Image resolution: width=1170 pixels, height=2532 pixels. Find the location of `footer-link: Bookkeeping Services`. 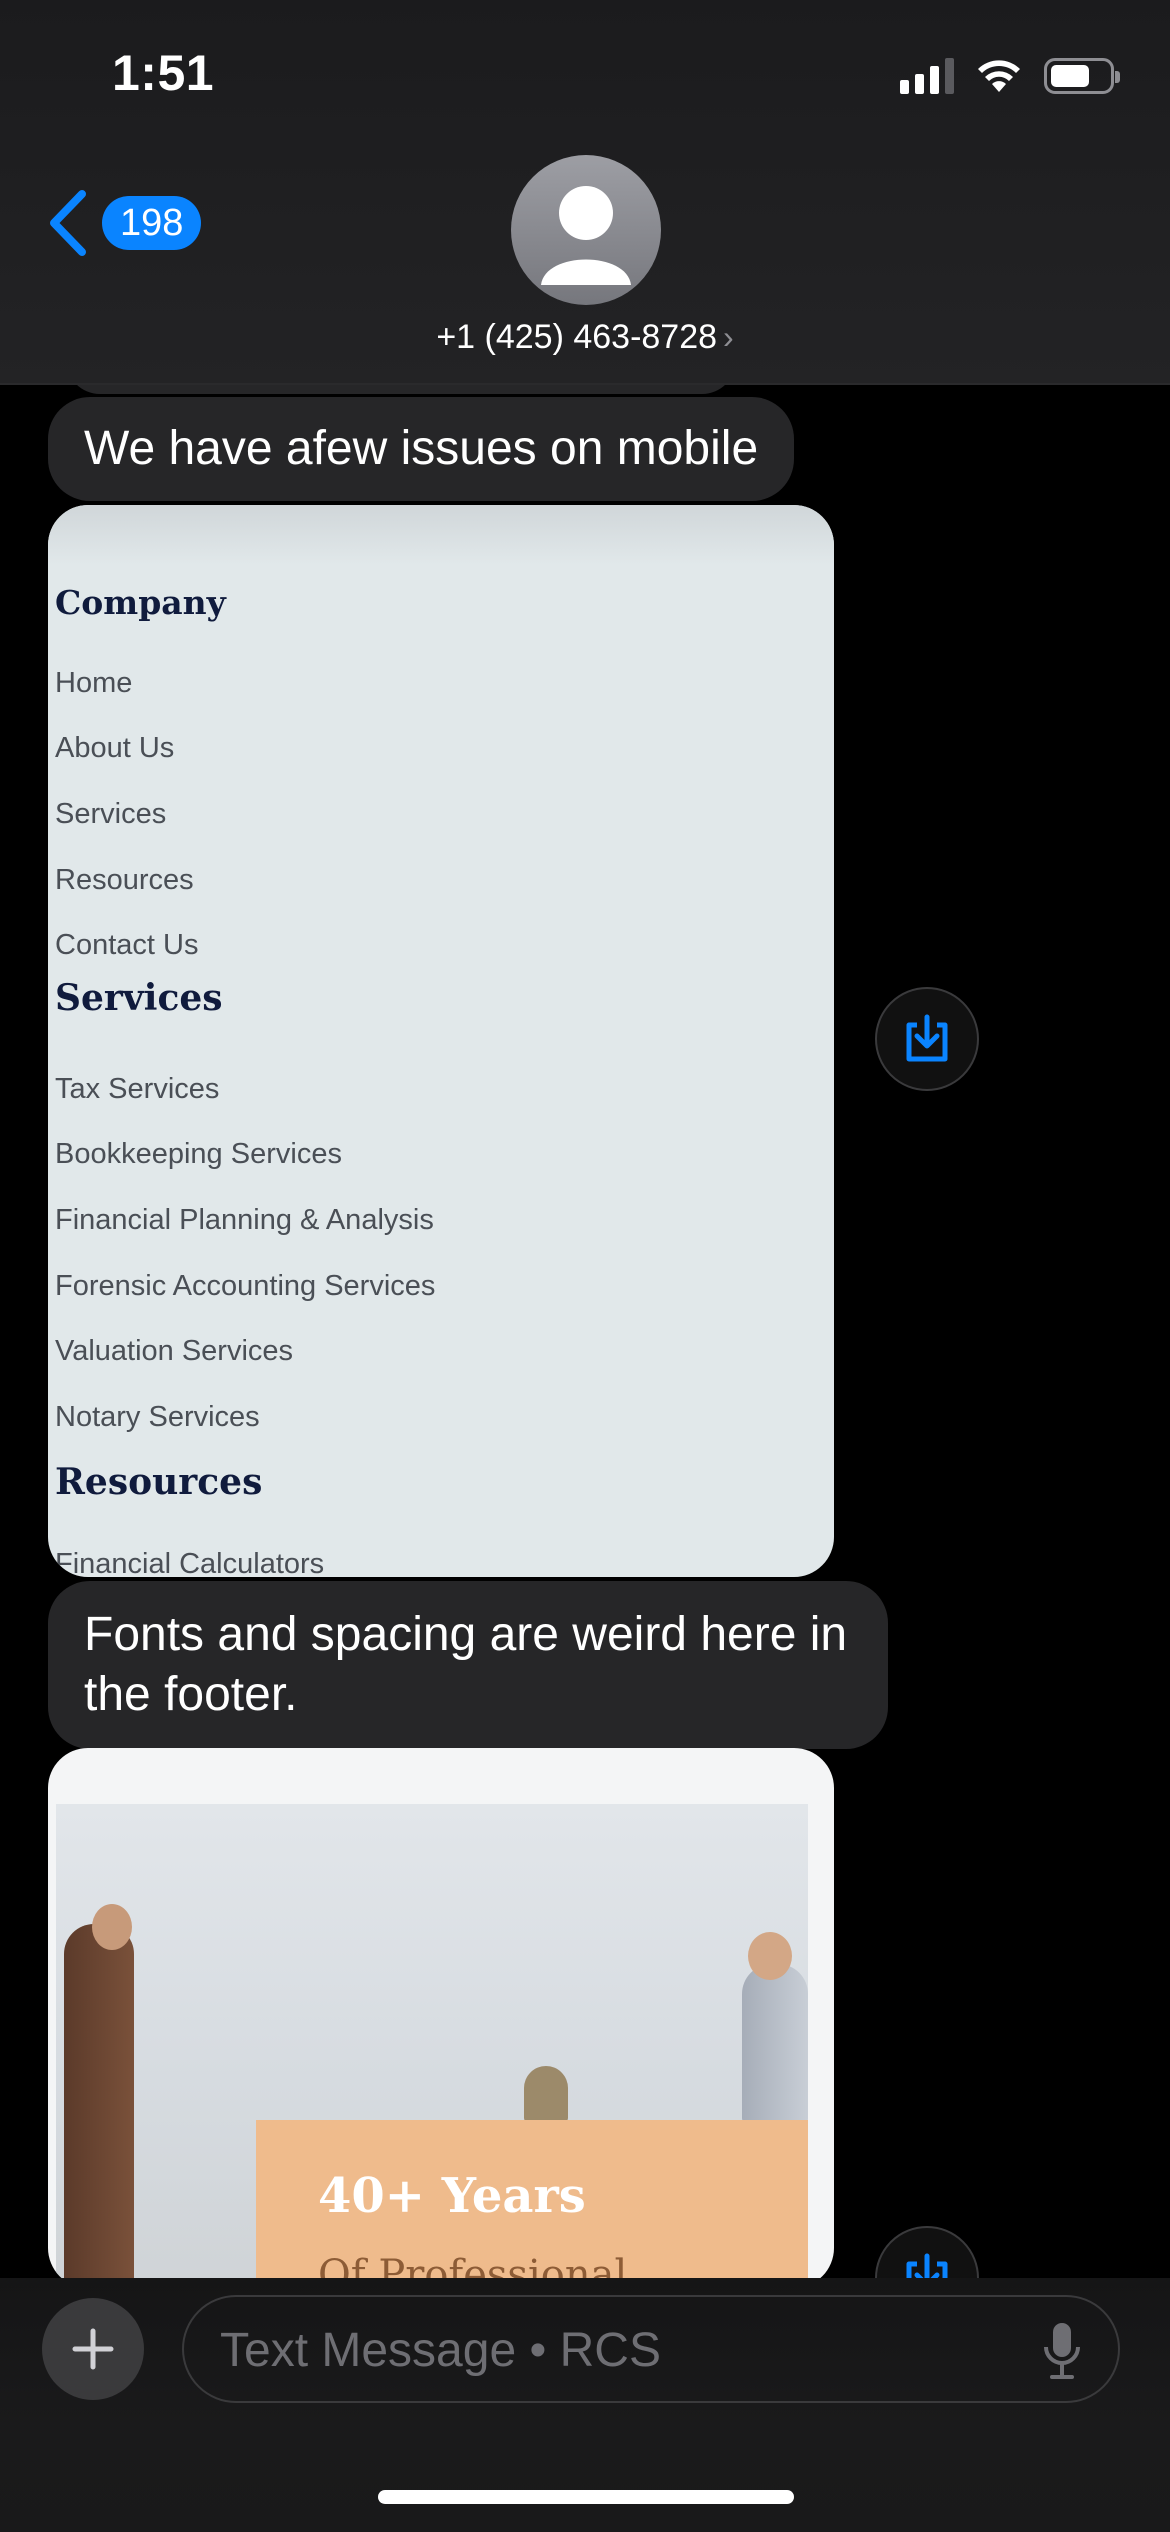

footer-link: Bookkeeping Services is located at coordinates (198, 1154).